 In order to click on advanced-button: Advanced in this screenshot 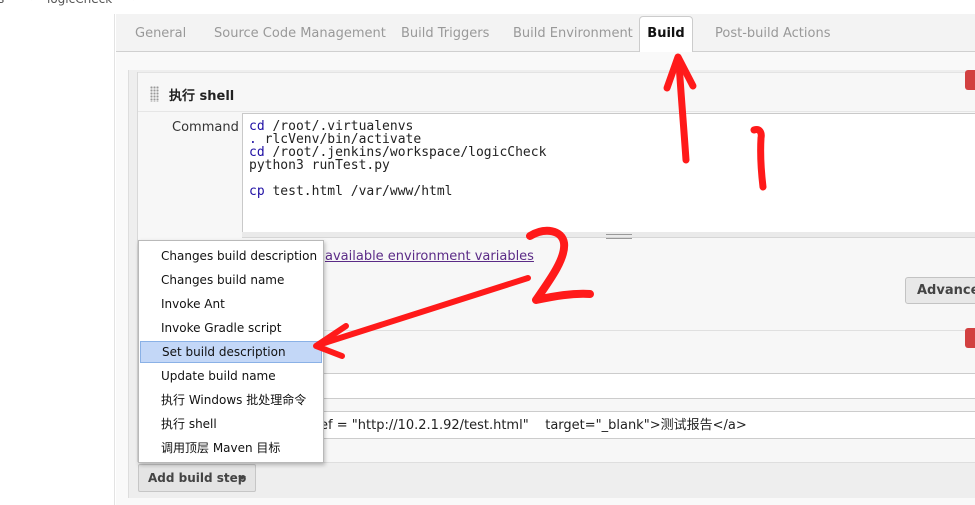, I will do `click(940, 290)`.